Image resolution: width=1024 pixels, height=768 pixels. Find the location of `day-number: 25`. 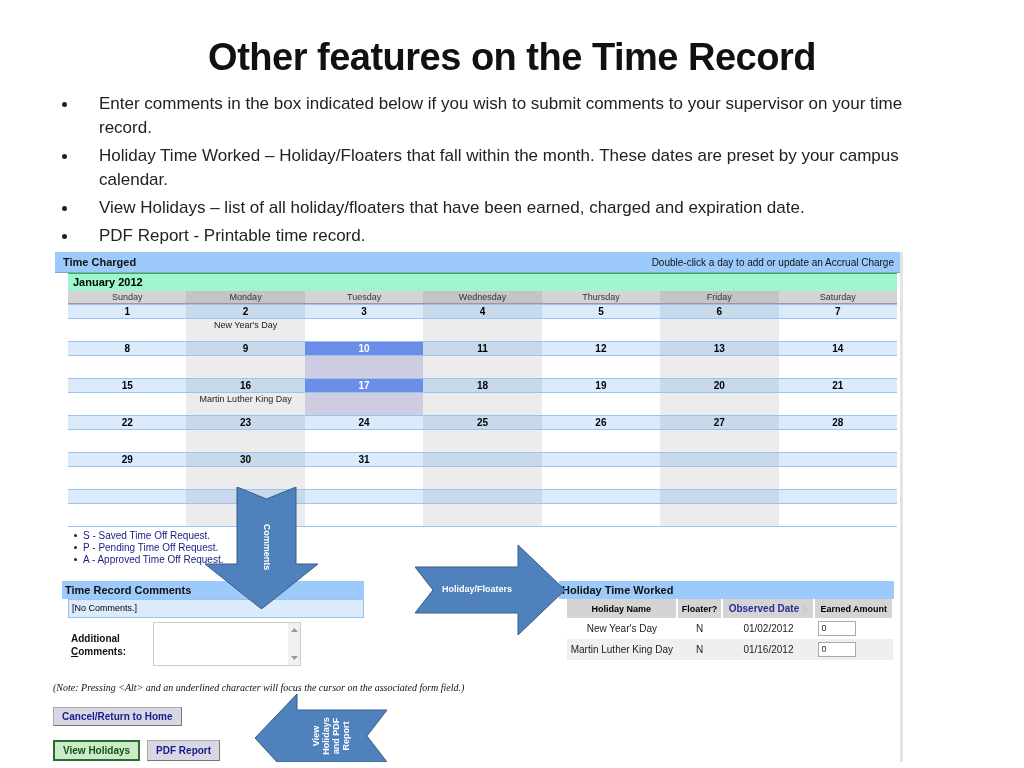

day-number: 25 is located at coordinates (482, 422).